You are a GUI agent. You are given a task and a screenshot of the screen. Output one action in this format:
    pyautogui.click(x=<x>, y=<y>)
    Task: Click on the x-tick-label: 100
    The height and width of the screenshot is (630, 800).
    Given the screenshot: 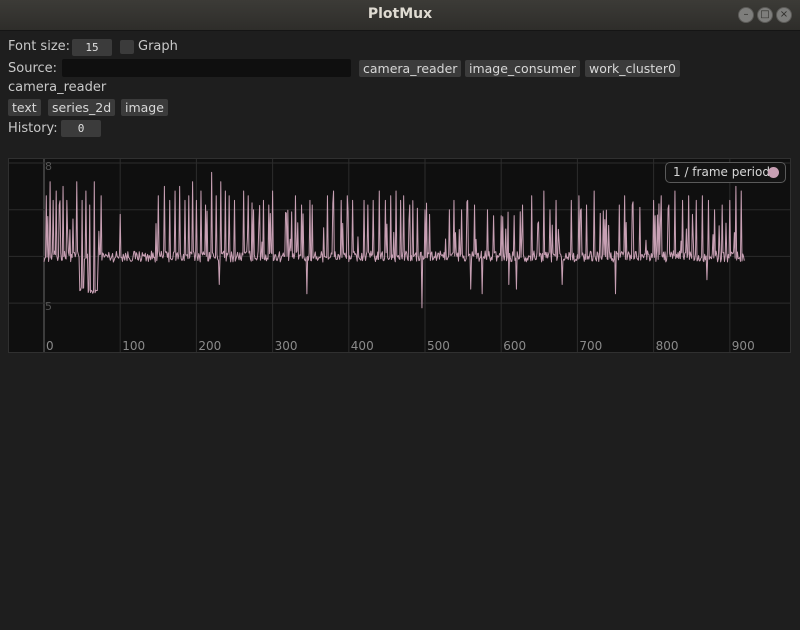 What is the action you would take?
    pyautogui.click(x=133, y=345)
    